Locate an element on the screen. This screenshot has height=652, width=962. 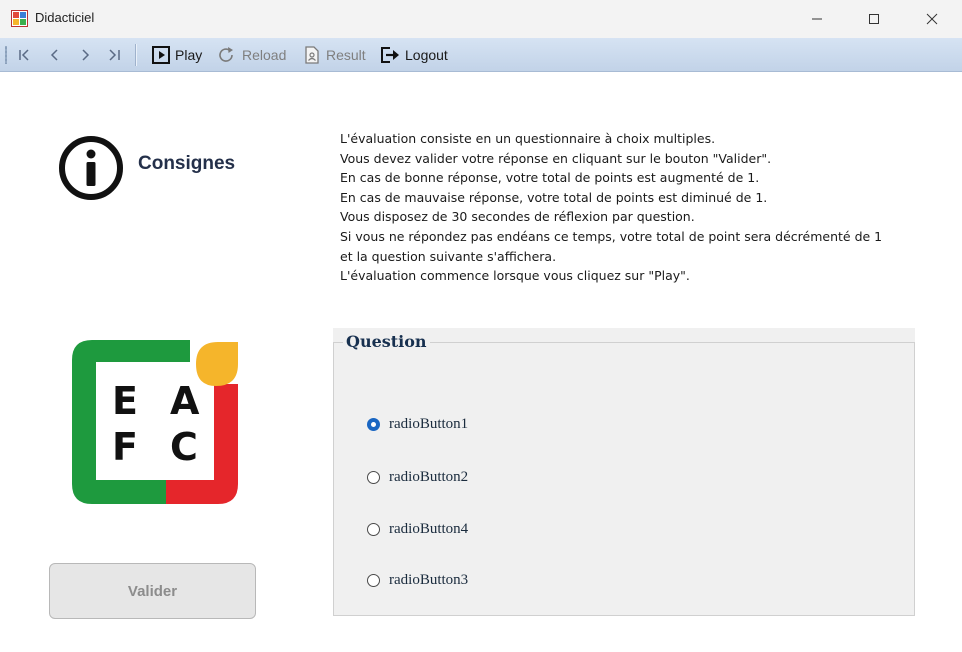
maximize-icon is located at coordinates (874, 19).